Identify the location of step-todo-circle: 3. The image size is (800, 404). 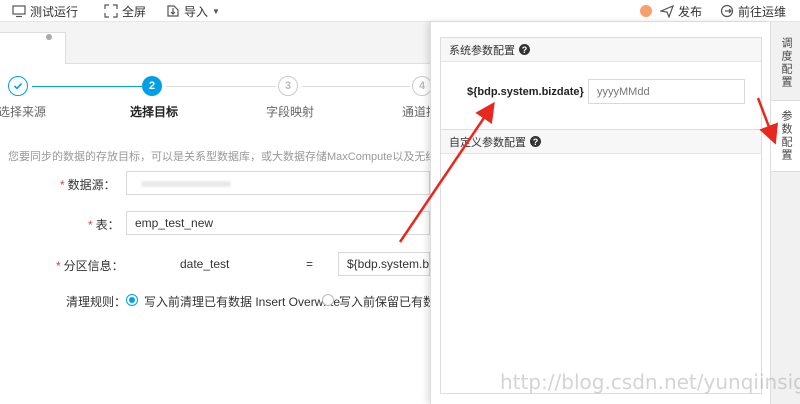
(288, 86).